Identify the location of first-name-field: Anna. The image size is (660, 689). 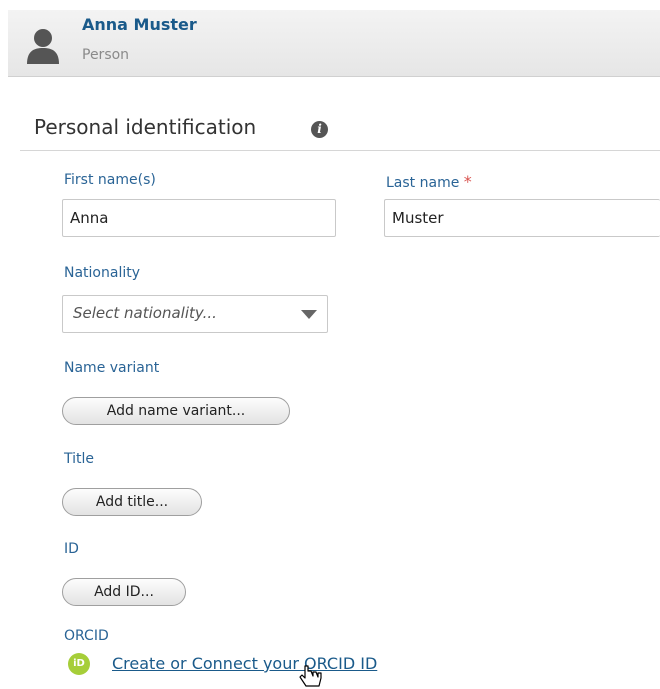
(199, 218).